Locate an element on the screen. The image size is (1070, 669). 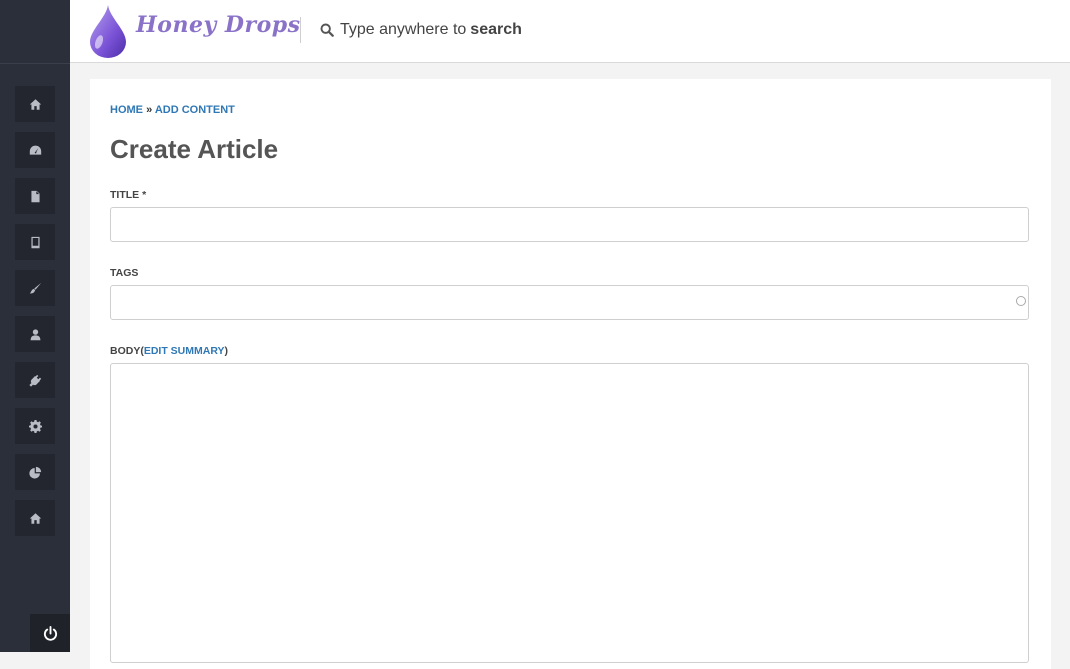
required-mark: * is located at coordinates (144, 195).